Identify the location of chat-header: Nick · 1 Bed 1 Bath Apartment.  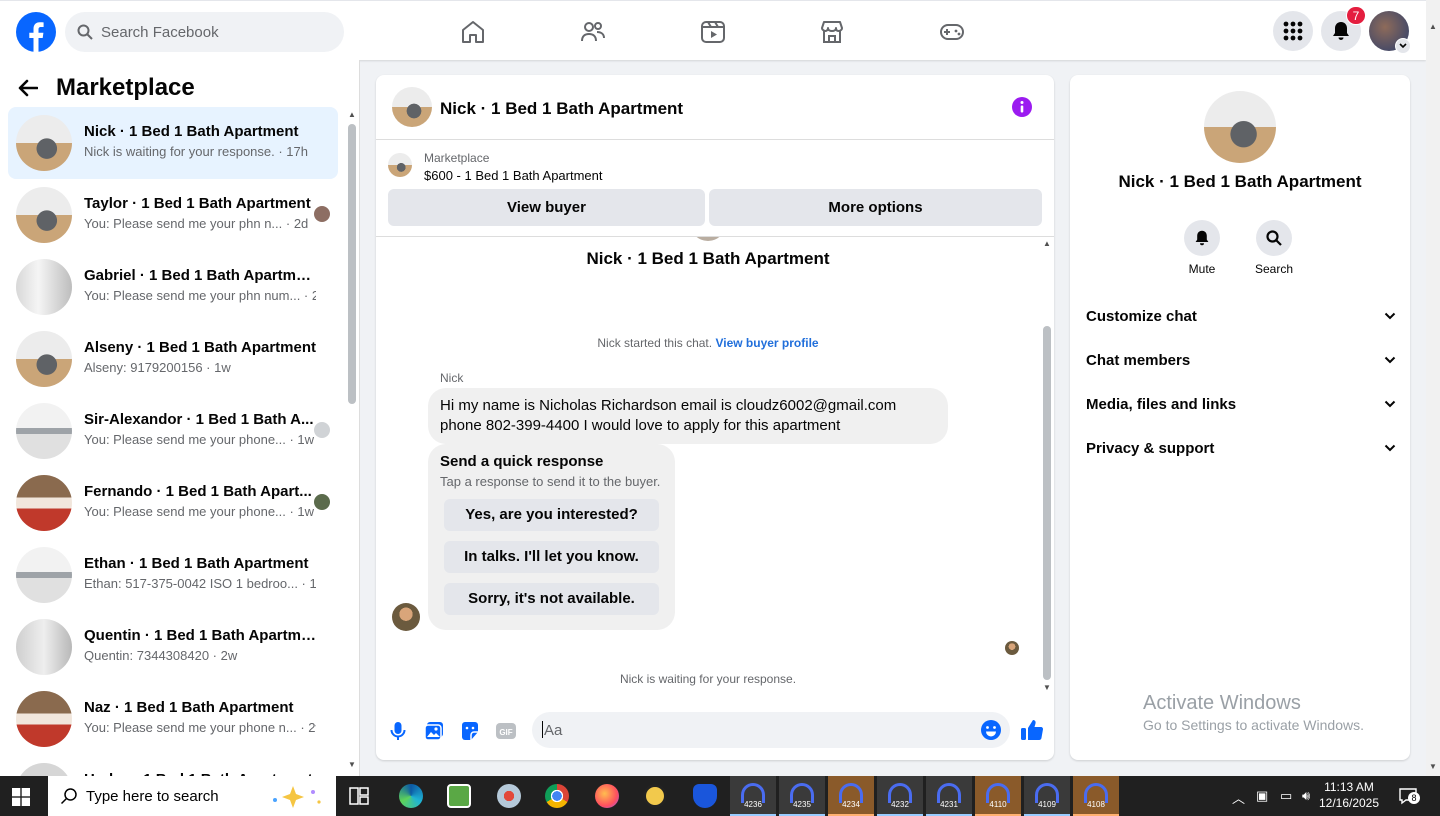
(715, 107).